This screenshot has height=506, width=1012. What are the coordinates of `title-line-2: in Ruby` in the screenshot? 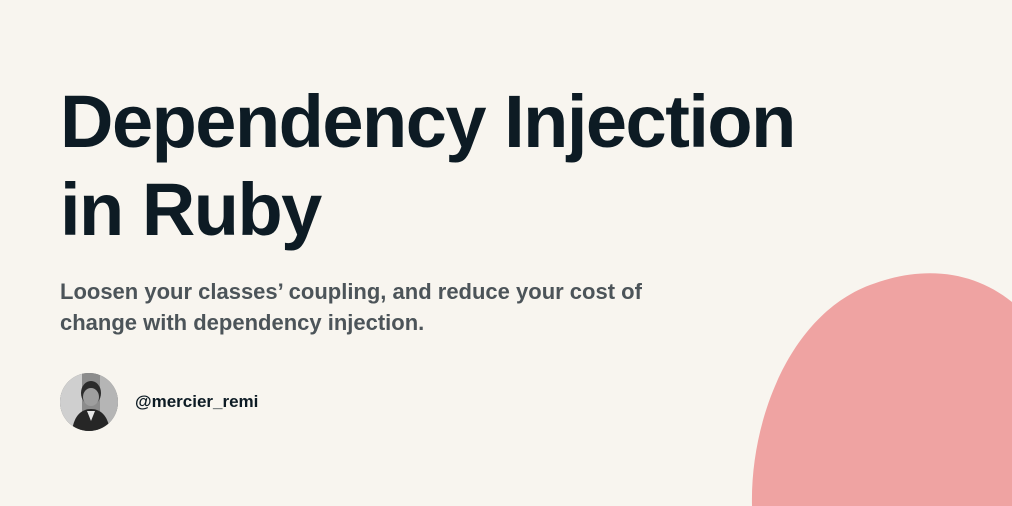 It's located at (191, 209).